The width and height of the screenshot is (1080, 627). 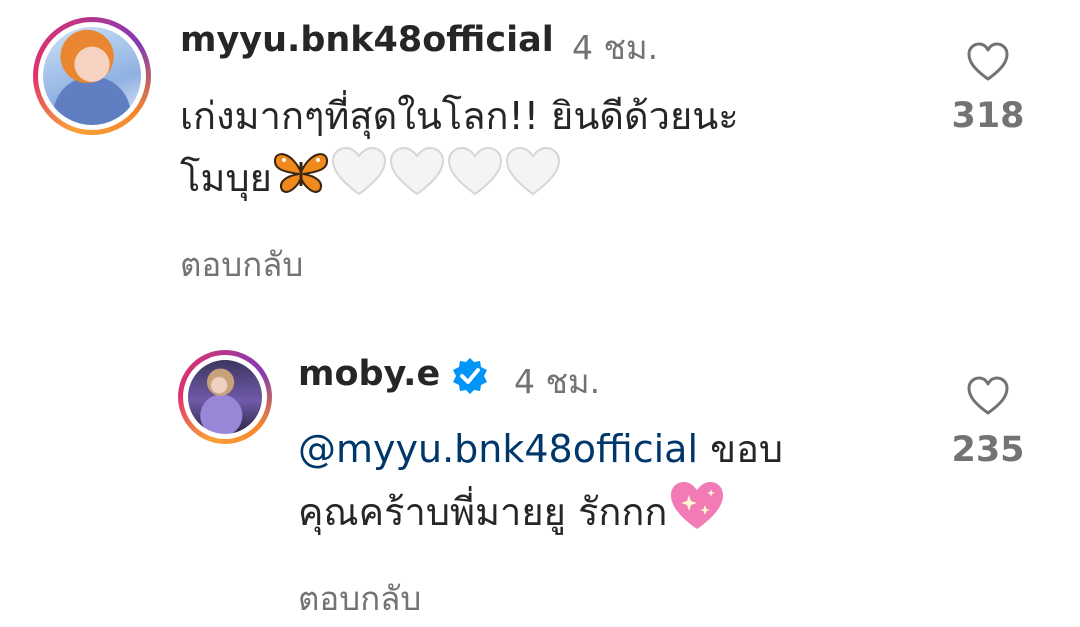 What do you see at coordinates (459, 116) in the screenshot?
I see `comment-text-line1: เก่งมากๆที่สุดในโลก!! ยินดีด้วยนะ` at bounding box center [459, 116].